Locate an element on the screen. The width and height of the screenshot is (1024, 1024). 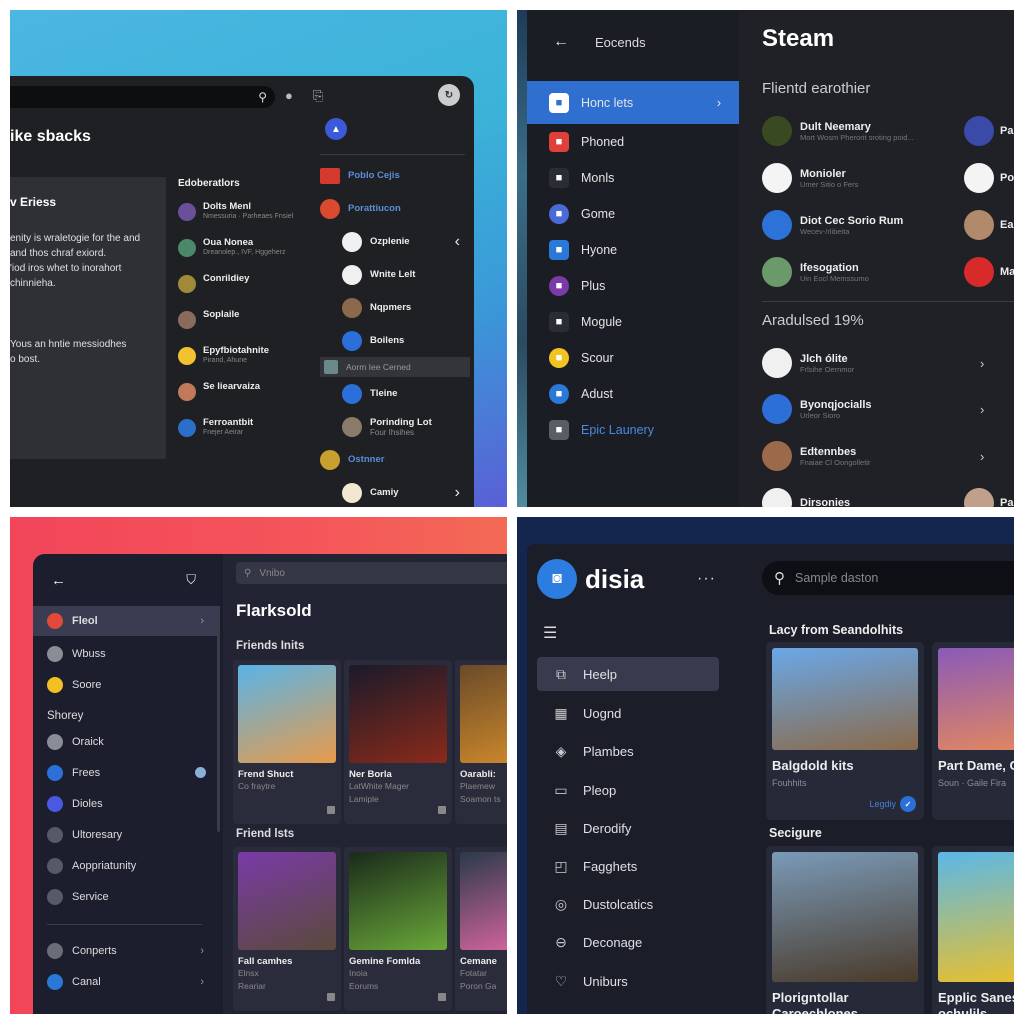
sidebar-label: Hyone is located at coordinates (599, 250).